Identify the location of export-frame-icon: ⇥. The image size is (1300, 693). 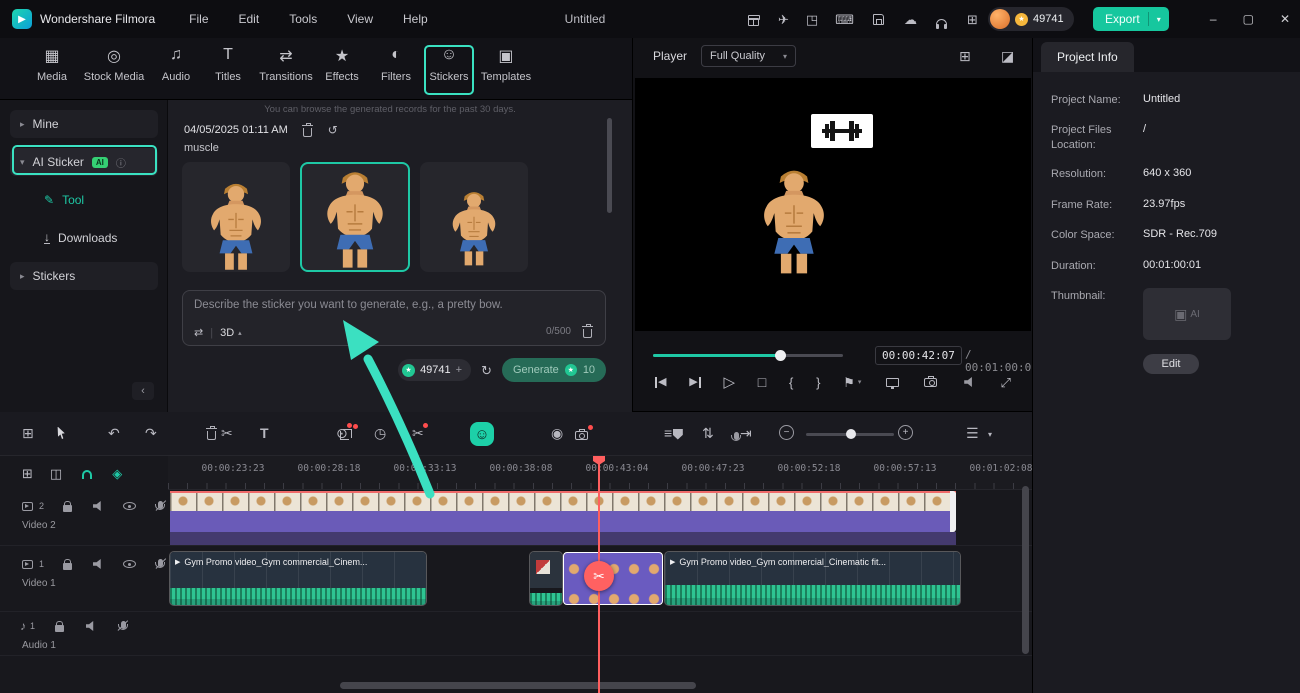
(746, 433).